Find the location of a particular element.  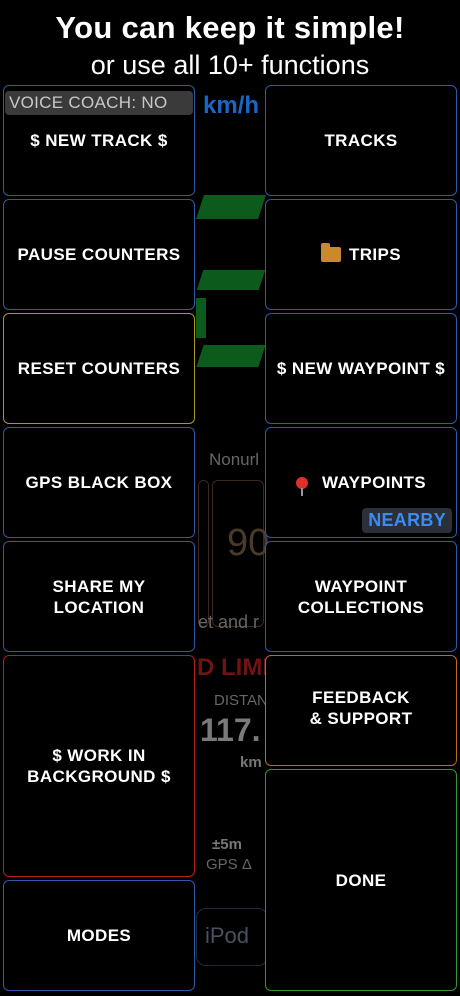

work-in-background-label: $ WORK IN BACKGROUND $ is located at coordinates (99, 766).